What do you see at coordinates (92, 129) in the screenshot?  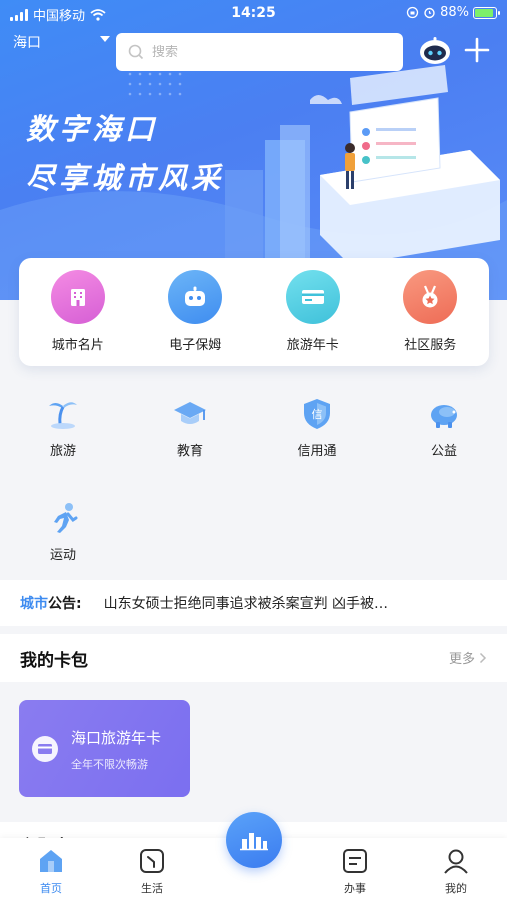 I see `banner-title: 数字海口` at bounding box center [92, 129].